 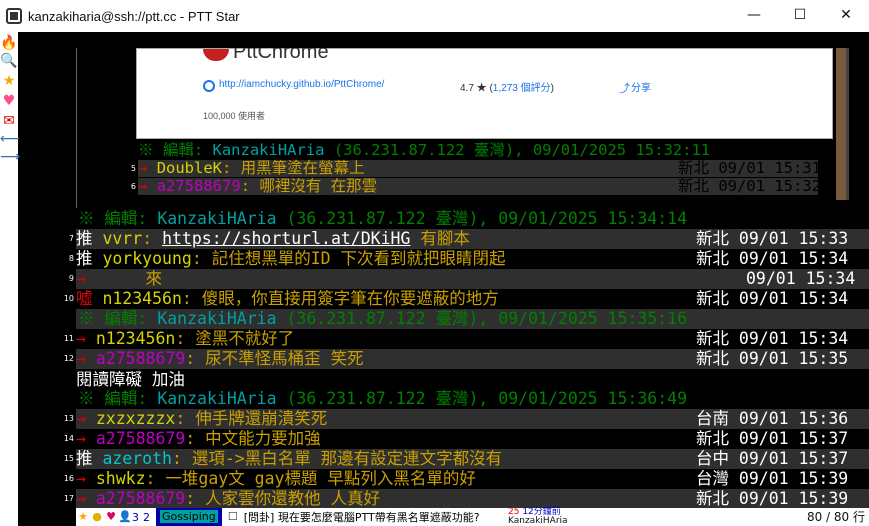 I want to click on forward-icon: ⟶, so click(x=10, y=157).